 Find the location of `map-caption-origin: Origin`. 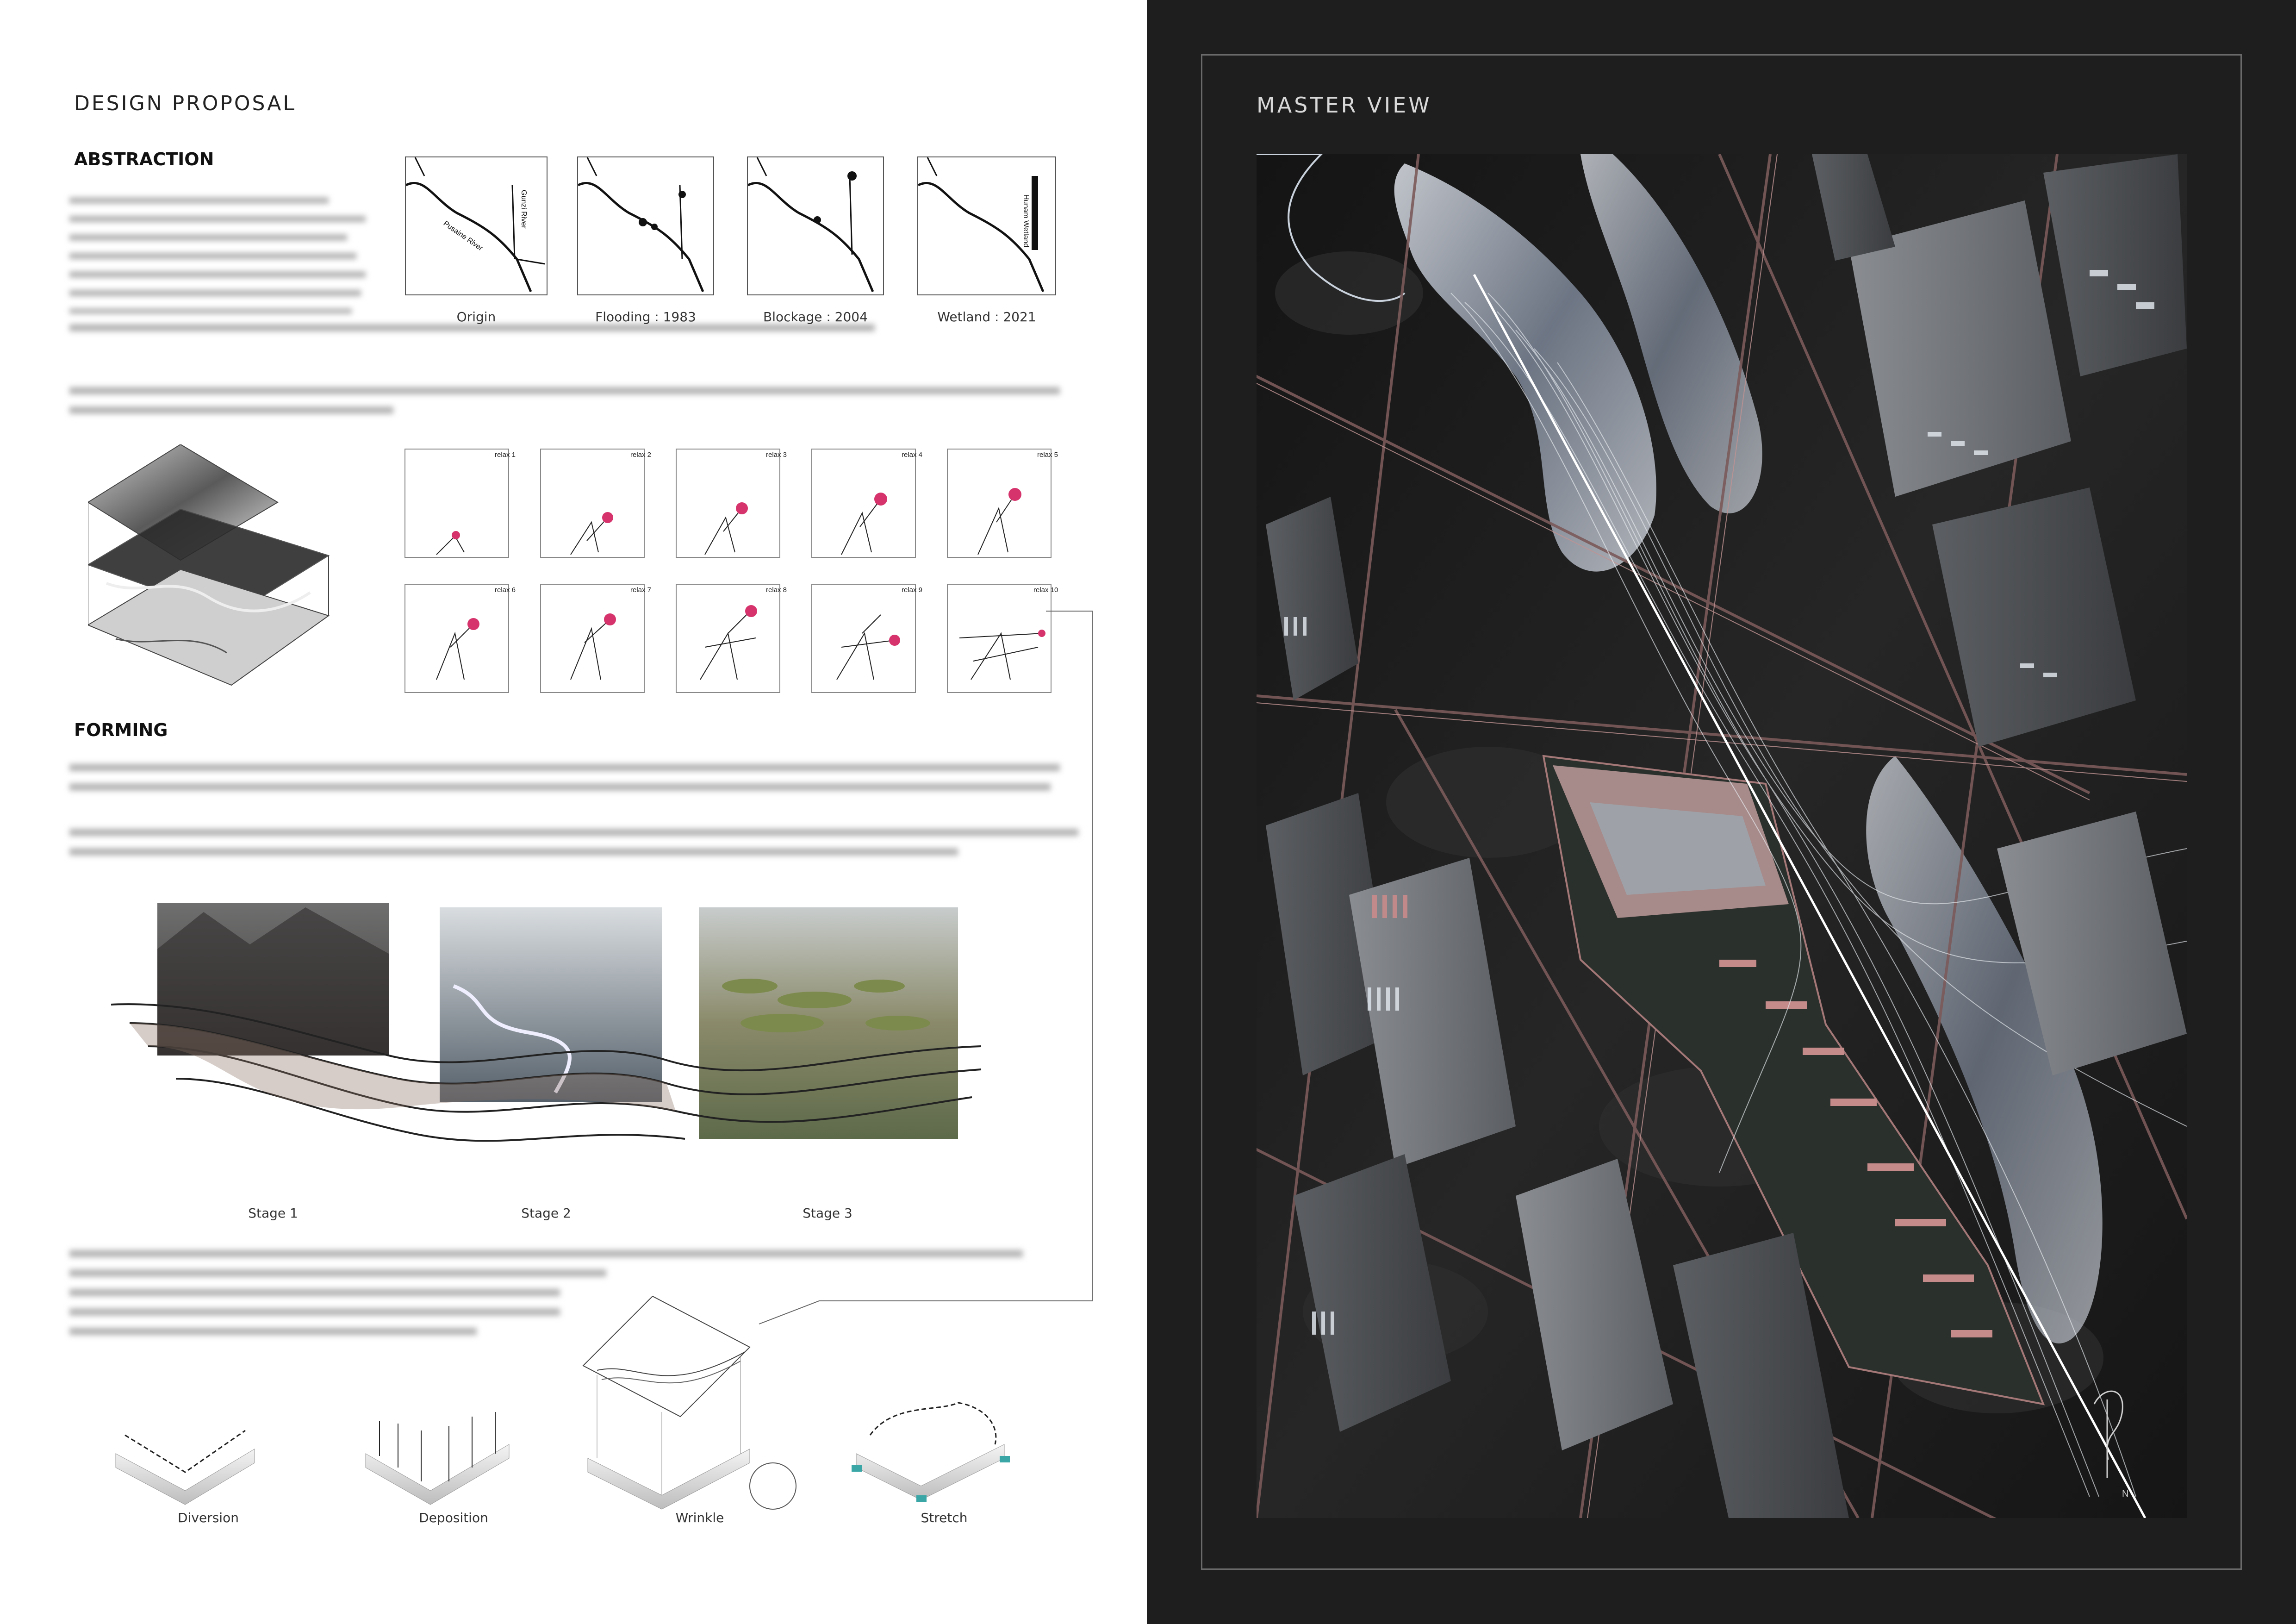

map-caption-origin: Origin is located at coordinates (476, 317).